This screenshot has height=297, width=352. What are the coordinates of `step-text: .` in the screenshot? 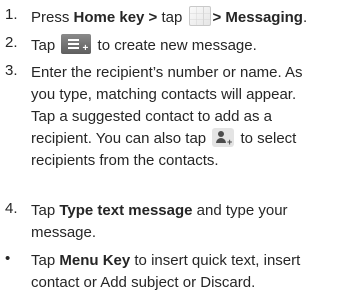 It's located at (305, 17).